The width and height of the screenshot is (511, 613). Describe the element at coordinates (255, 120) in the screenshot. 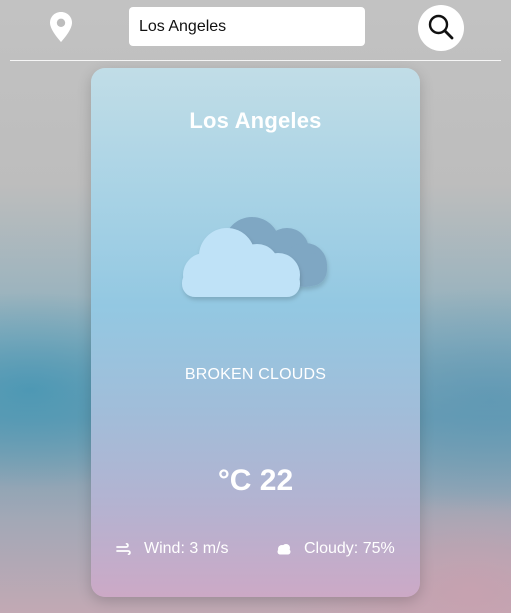

I see `city-name: Los Angeles` at that location.